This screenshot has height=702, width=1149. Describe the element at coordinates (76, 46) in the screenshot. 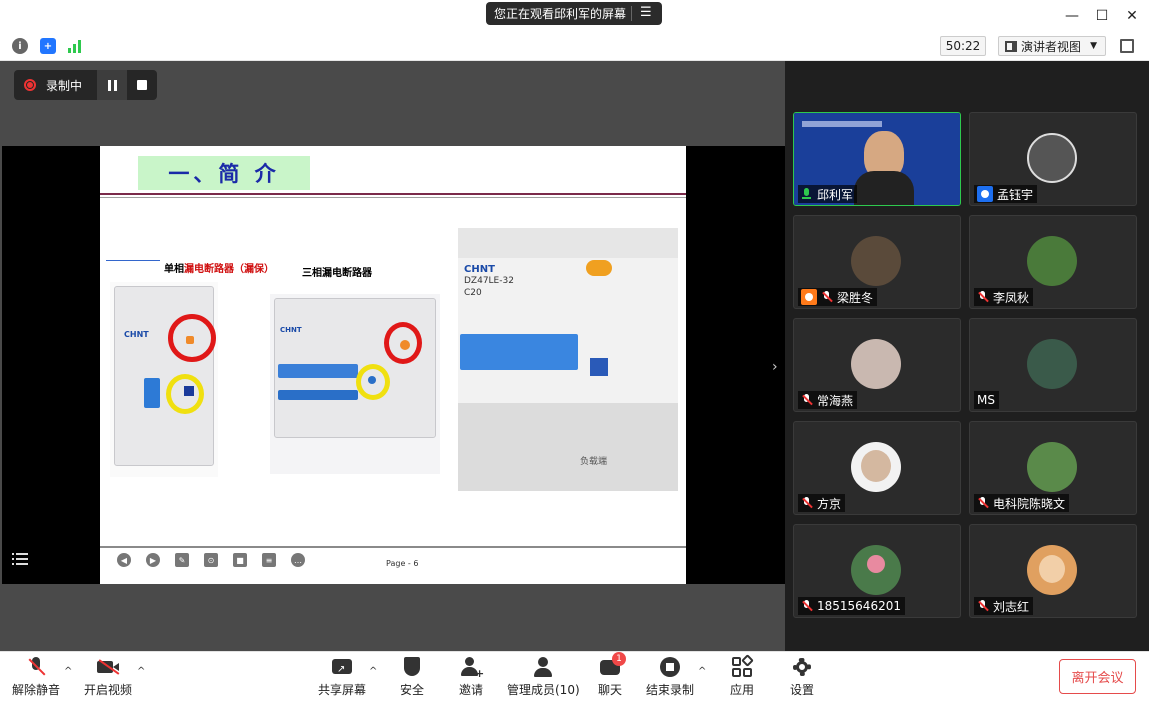

I see `signal-icon` at that location.